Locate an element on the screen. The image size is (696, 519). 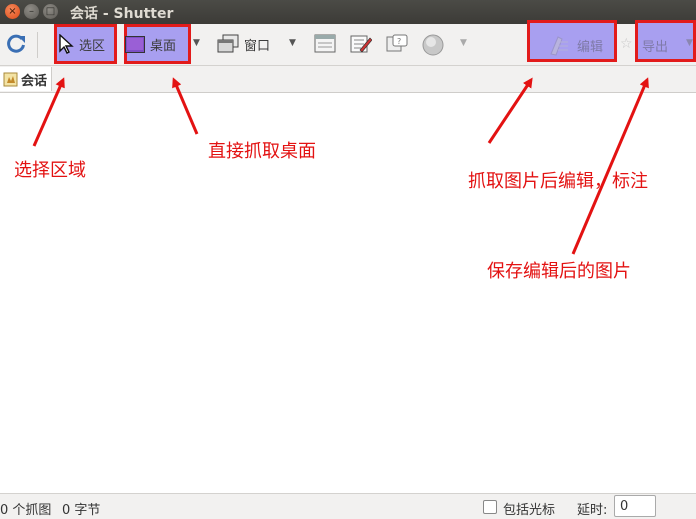
cursor-icon is located at coordinates (66, 44).